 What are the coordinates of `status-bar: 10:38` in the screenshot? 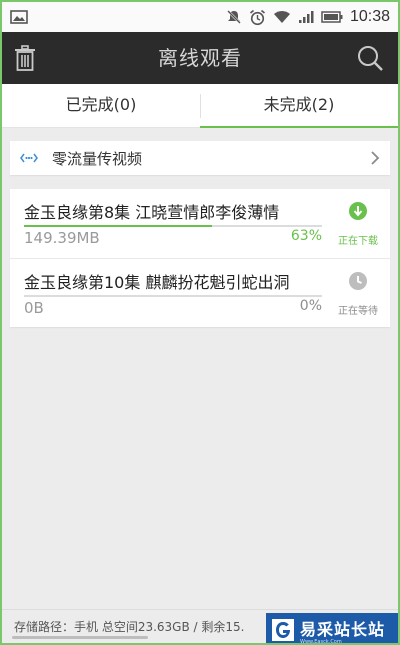 It's located at (200, 17).